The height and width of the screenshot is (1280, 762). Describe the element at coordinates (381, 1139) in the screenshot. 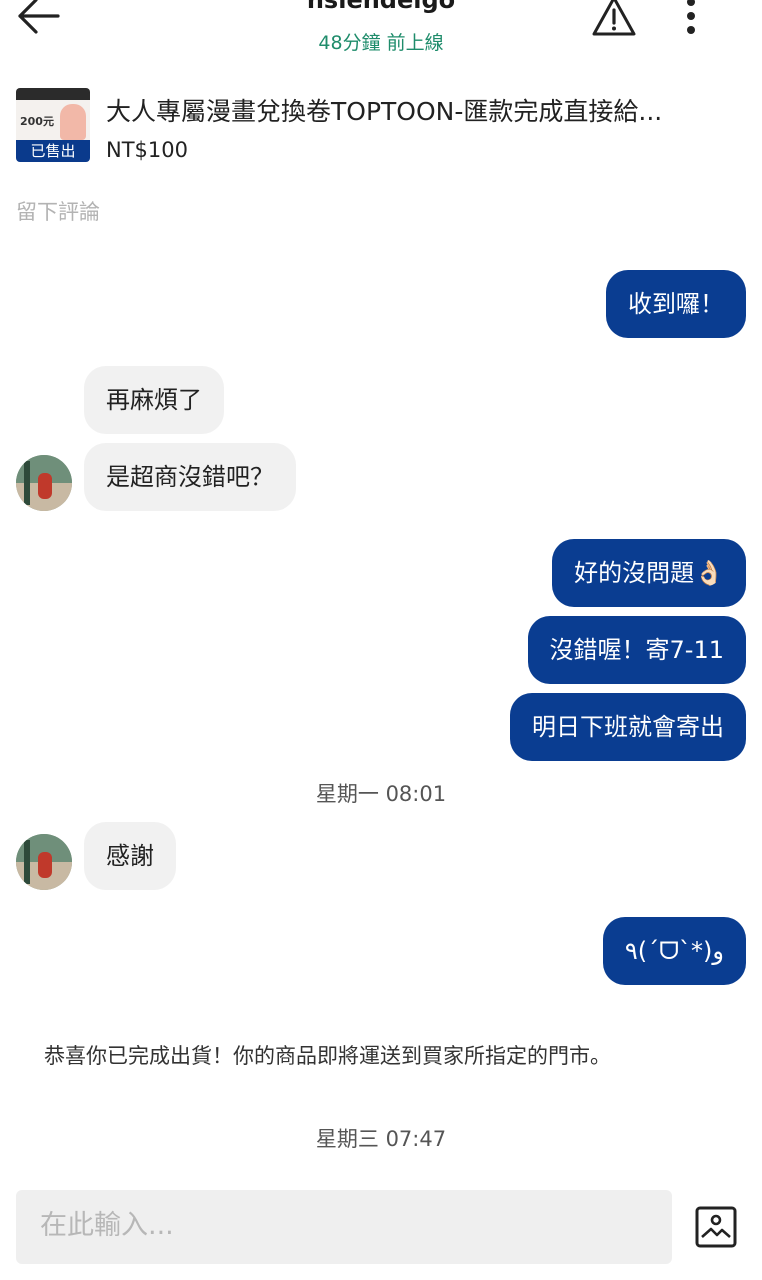

I see `date-divider: 星期三 07:47` at that location.